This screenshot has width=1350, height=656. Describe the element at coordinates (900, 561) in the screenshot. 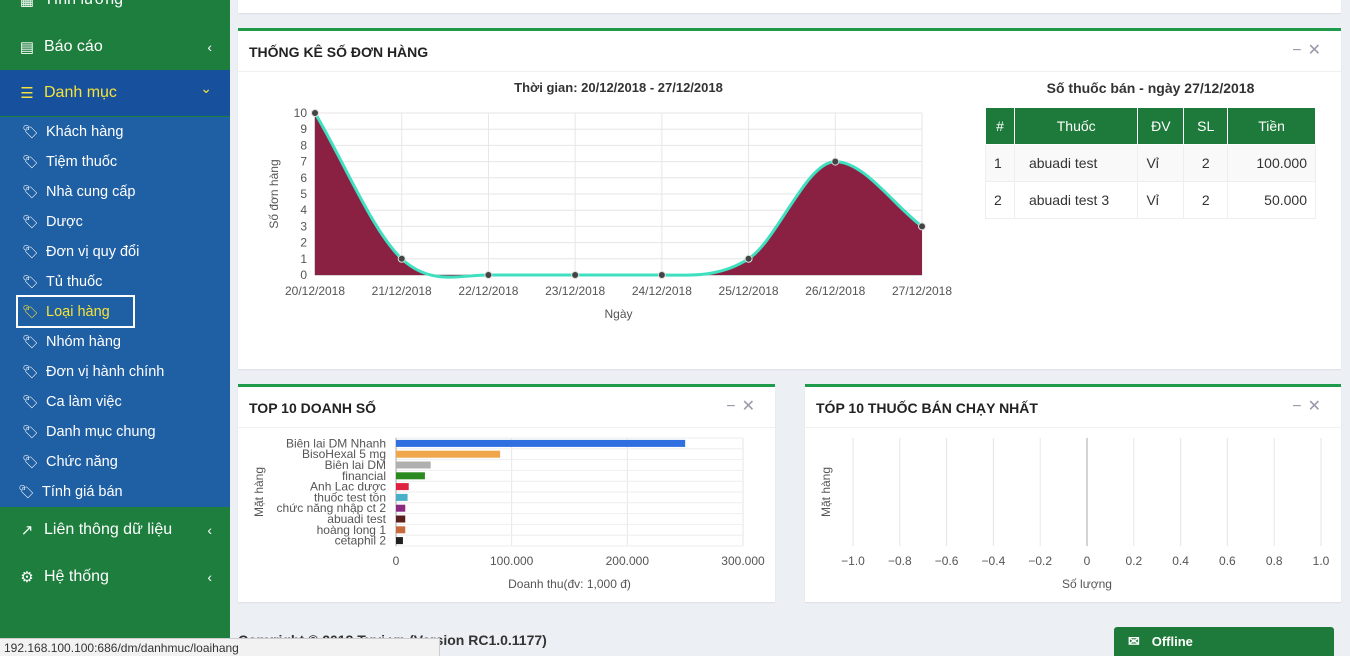

I see `x-tick-label: −0.8` at that location.